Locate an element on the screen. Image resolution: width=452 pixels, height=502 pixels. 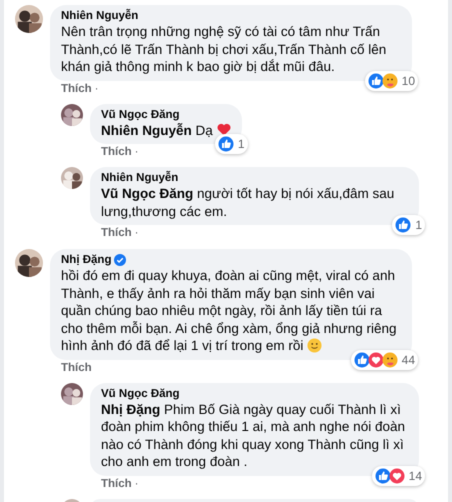
comment-text: Nên trân trọng những nghệ sỹ có tài có tâm như Trấn Thành,có lẽ Trấn Thành bị chơi xấu,Trấn Thành cố lên khán giả thông minh k bao giờ bị dắt mũi đâu. is located at coordinates (224, 49).